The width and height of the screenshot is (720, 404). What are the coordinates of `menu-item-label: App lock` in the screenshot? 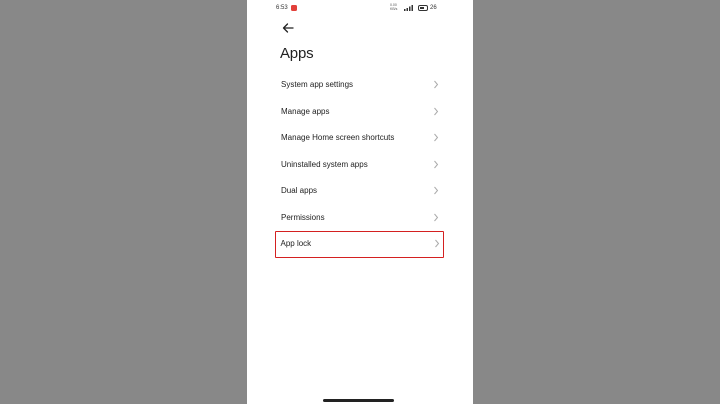 It's located at (296, 243).